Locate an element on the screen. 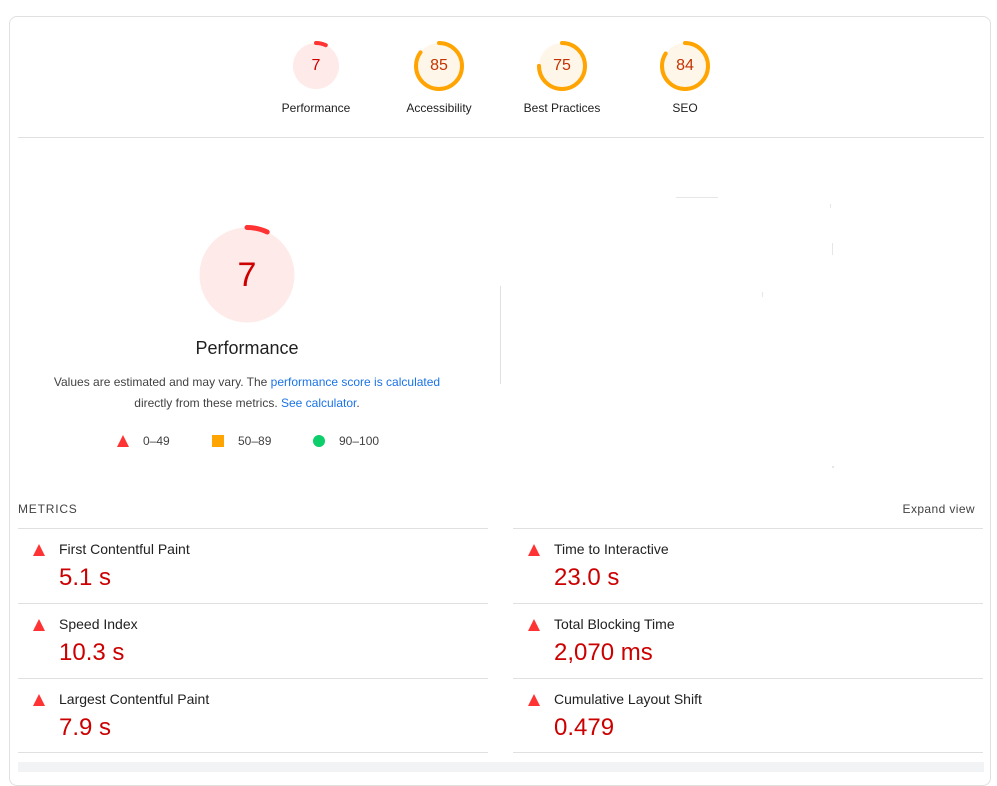 The width and height of the screenshot is (997, 786). gauge-score: 75 is located at coordinates (562, 65).